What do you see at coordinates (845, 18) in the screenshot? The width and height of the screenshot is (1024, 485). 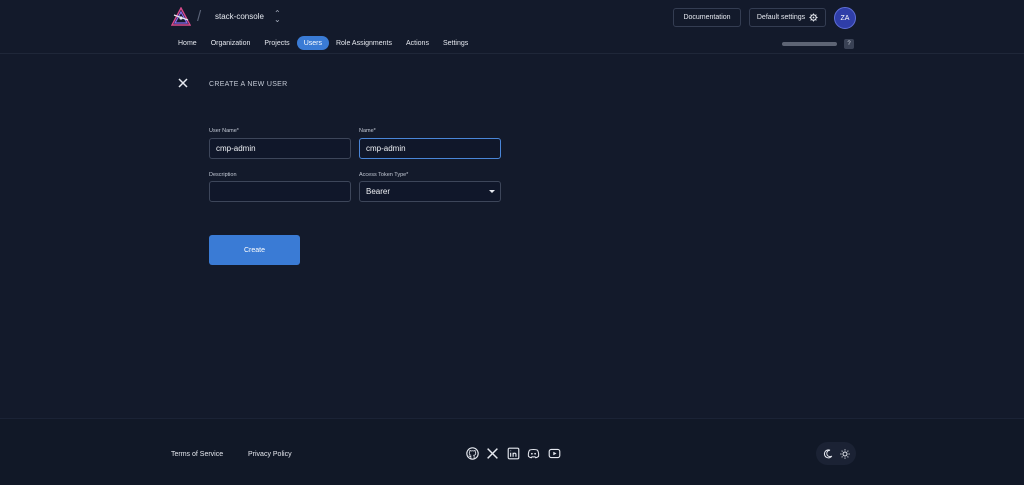 I see `user-avatar: ZA` at bounding box center [845, 18].